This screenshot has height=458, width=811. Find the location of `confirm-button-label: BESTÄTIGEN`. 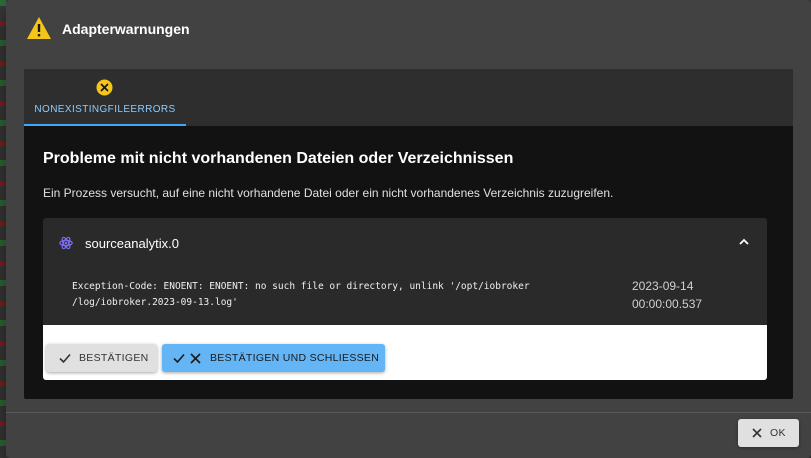

confirm-button-label: BESTÄTIGEN is located at coordinates (114, 358).